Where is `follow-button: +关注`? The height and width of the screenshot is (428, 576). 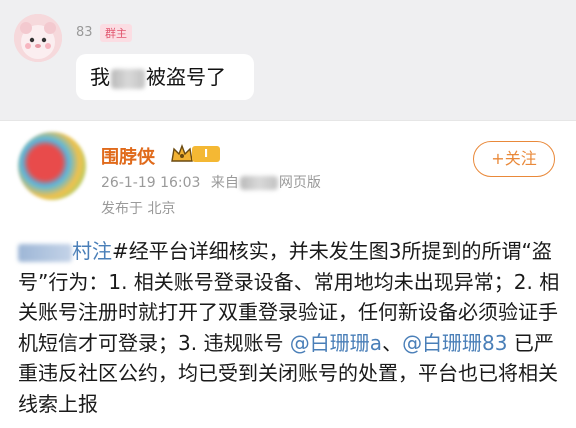
follow-button: +关注 is located at coordinates (514, 159).